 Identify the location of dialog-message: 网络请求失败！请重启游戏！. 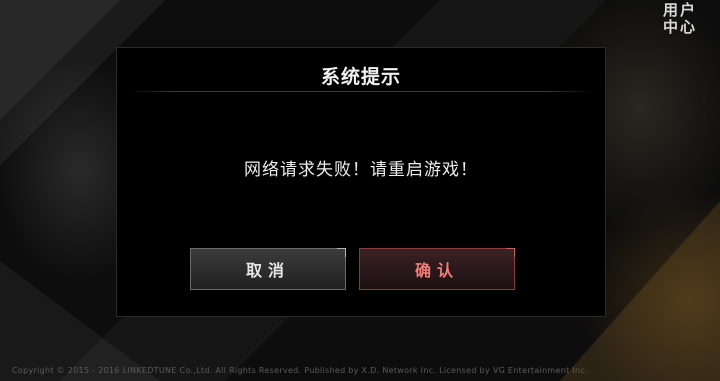
(361, 170).